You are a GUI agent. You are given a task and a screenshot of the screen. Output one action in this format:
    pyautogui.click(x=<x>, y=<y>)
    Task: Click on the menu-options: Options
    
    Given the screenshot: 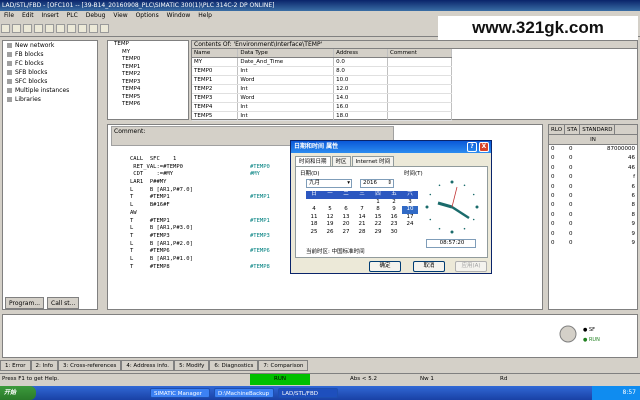 What is the action you would take?
    pyautogui.click(x=147, y=15)
    